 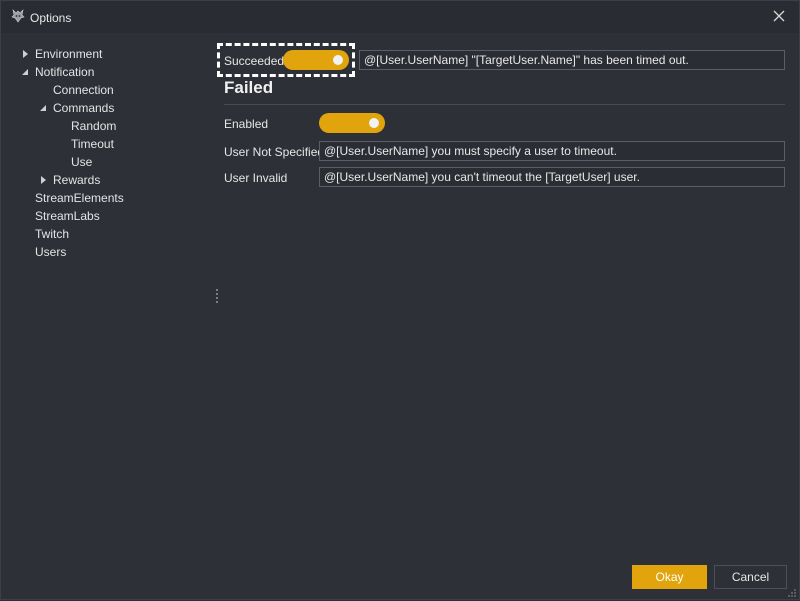 What do you see at coordinates (792, 592) in the screenshot?
I see `resize-grip-icon` at bounding box center [792, 592].